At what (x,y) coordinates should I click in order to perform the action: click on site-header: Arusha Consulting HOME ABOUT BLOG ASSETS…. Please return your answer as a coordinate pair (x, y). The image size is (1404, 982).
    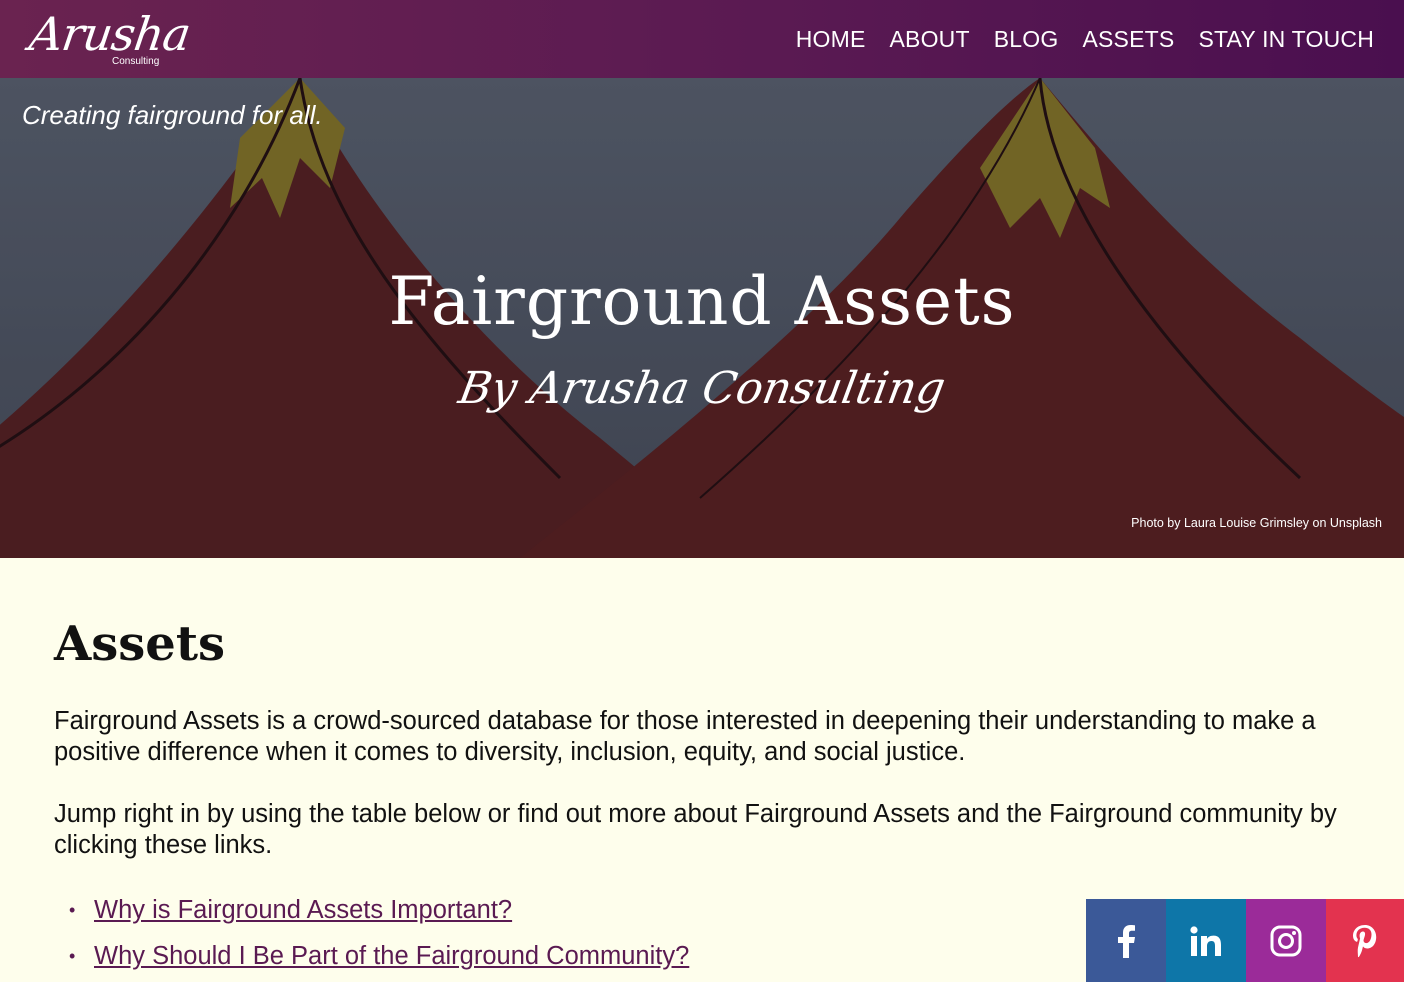
    Looking at the image, I should click on (702, 39).